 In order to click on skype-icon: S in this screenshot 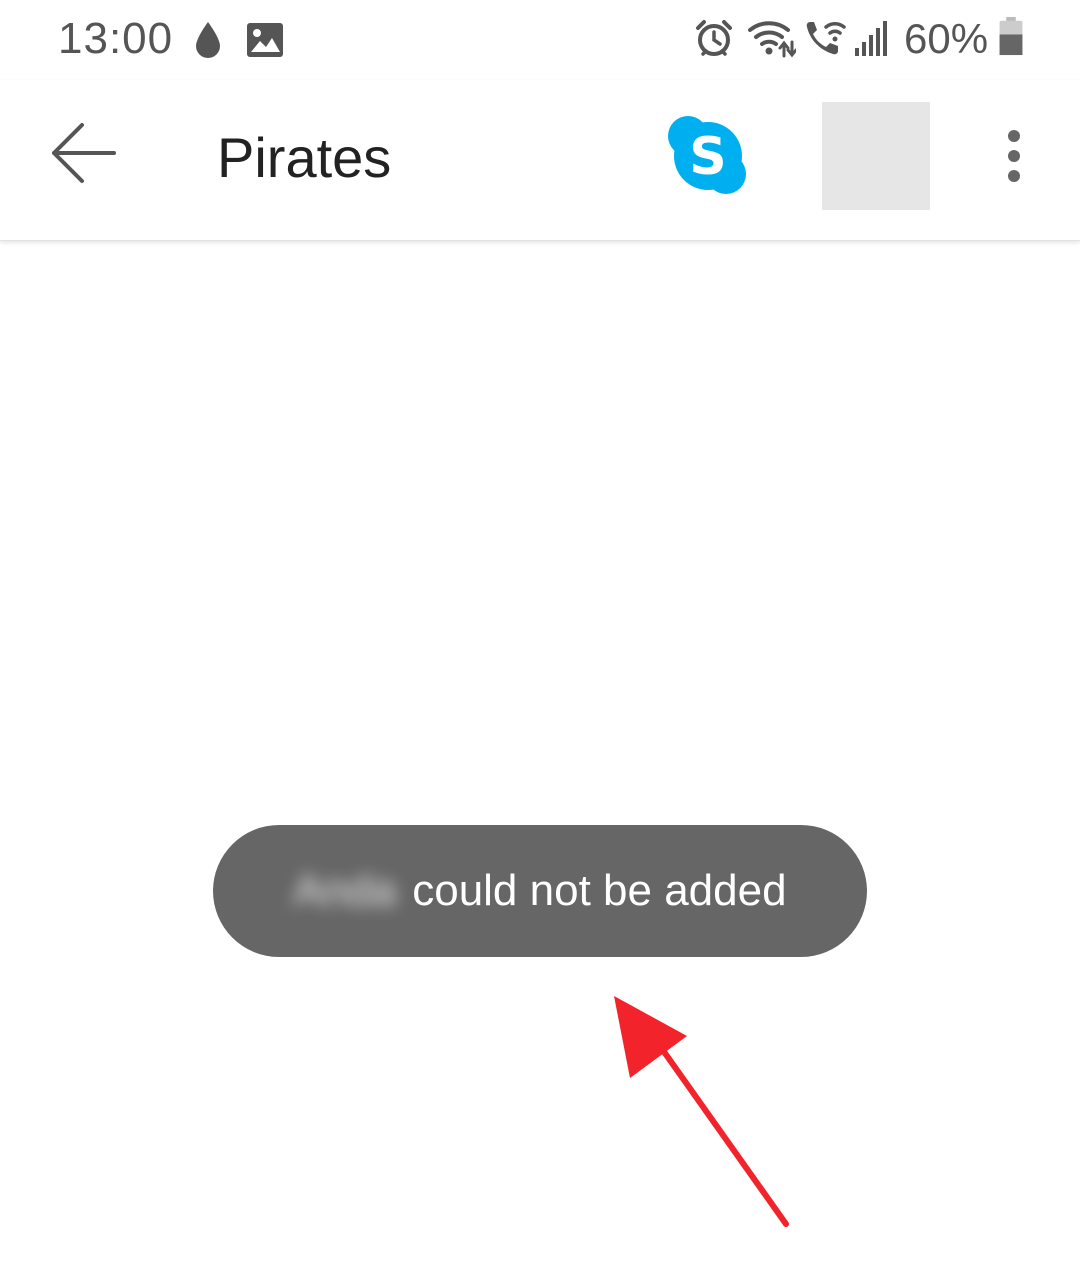, I will do `click(707, 155)`.